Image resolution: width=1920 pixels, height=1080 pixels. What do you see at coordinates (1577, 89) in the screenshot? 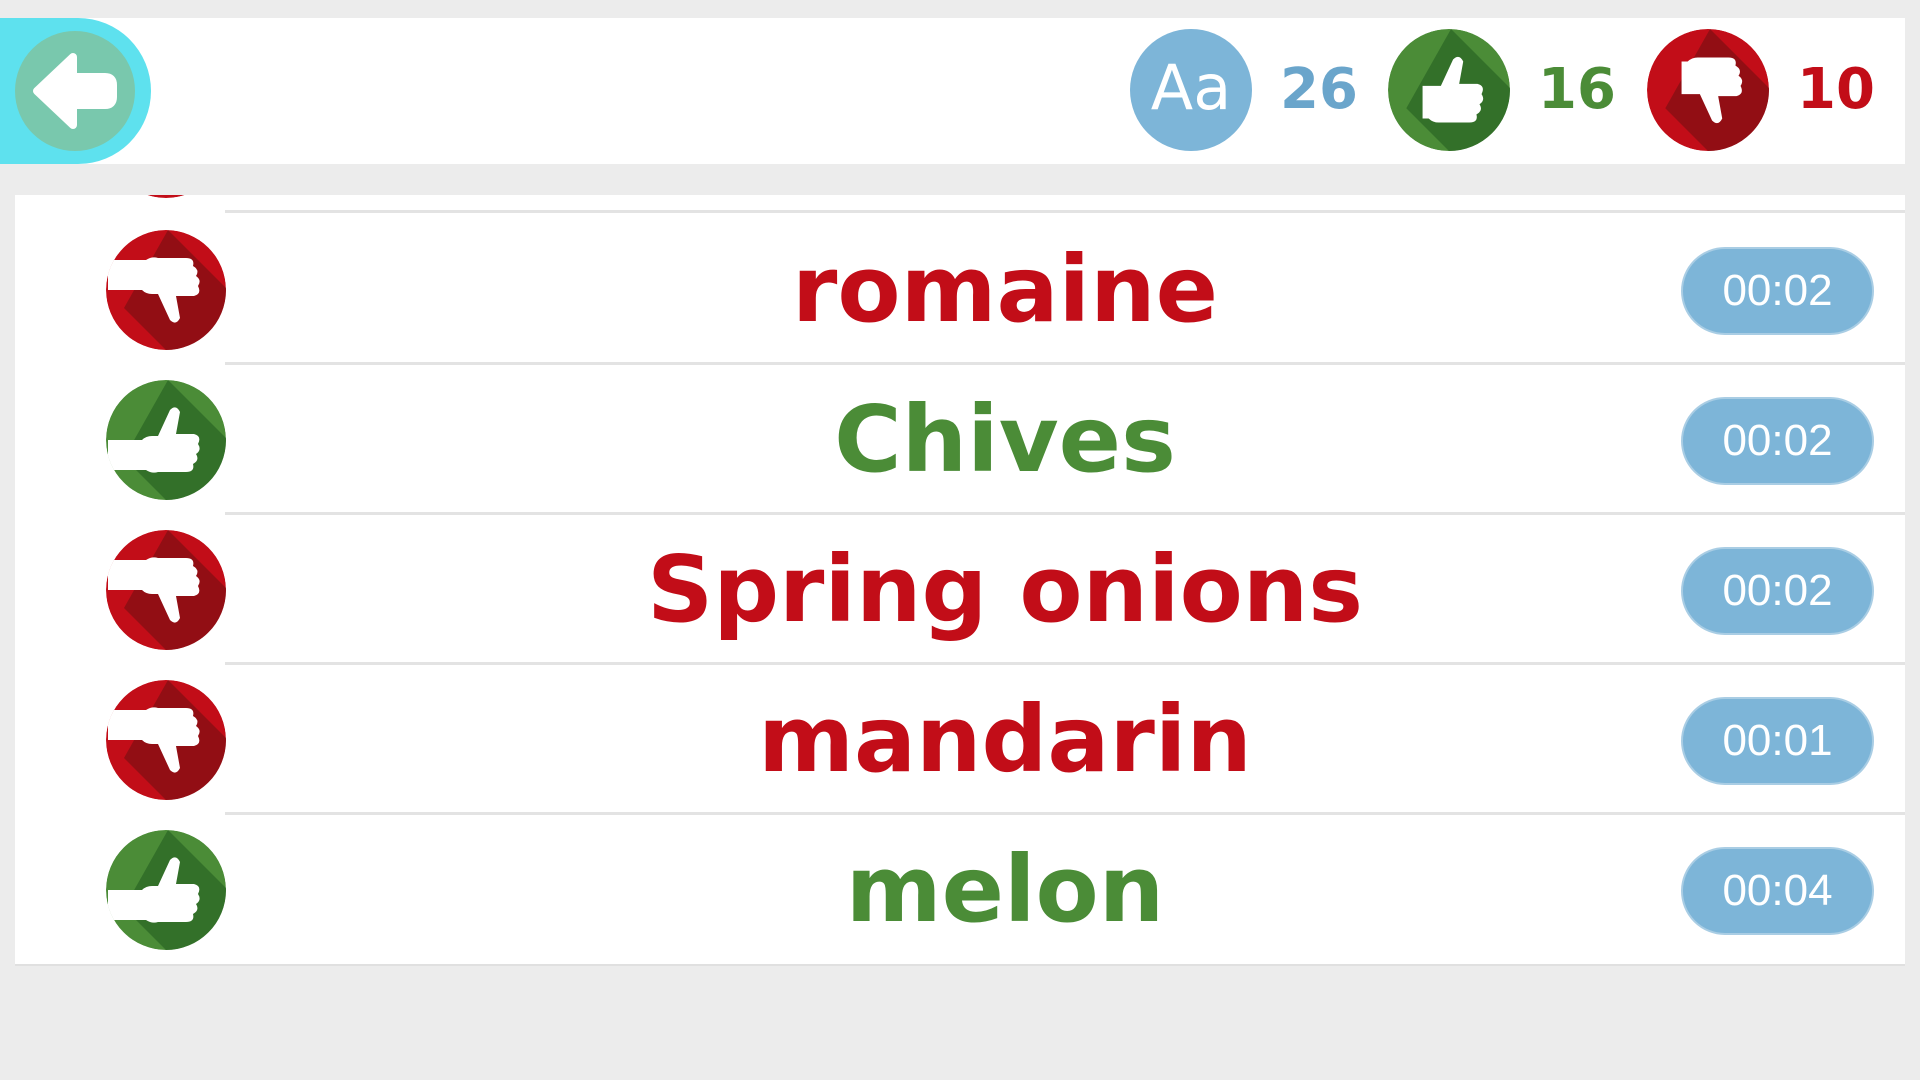
I see `correct-count: 16` at bounding box center [1577, 89].